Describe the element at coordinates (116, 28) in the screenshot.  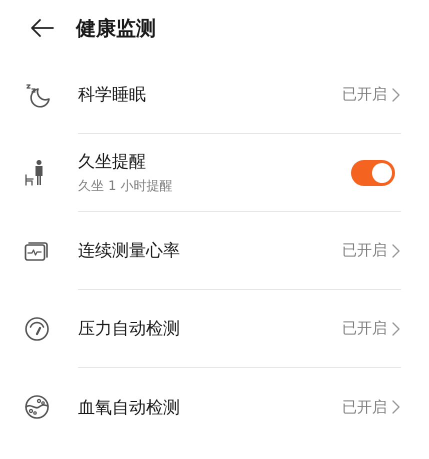
I see `page-title: 健康监测` at that location.